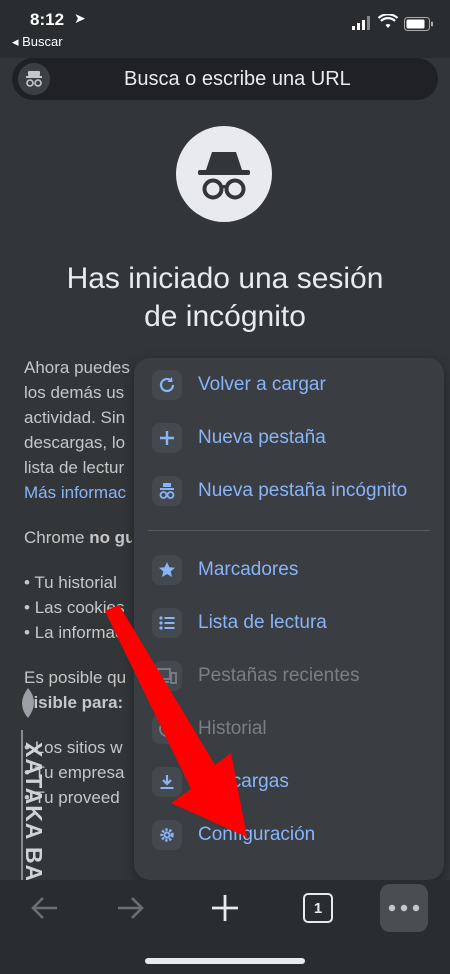 The image size is (450, 974). I want to click on body-line: Ahora puedes, so click(77, 367).